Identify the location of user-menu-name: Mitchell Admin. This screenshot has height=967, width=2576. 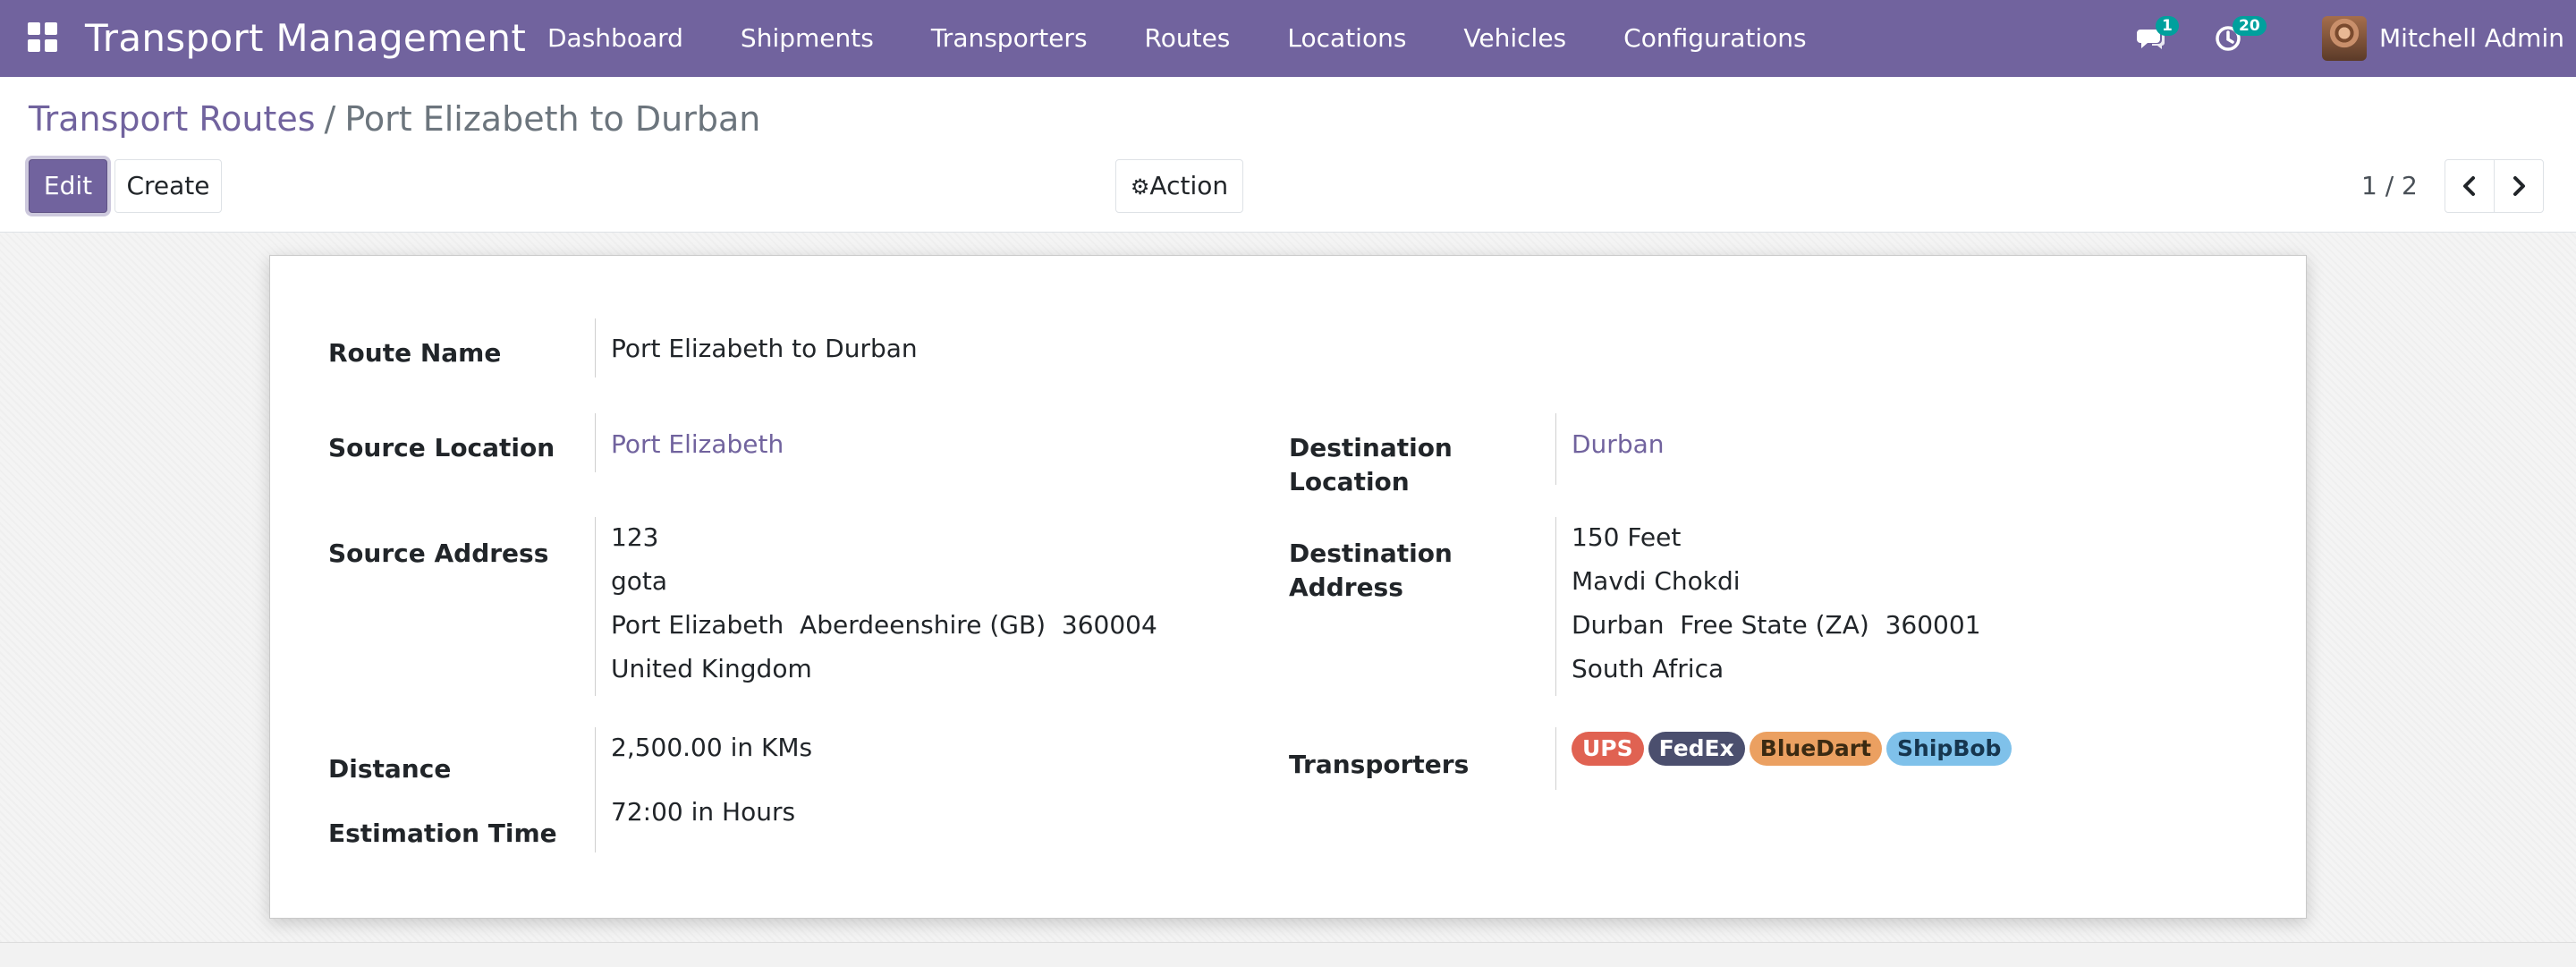
(2471, 38).